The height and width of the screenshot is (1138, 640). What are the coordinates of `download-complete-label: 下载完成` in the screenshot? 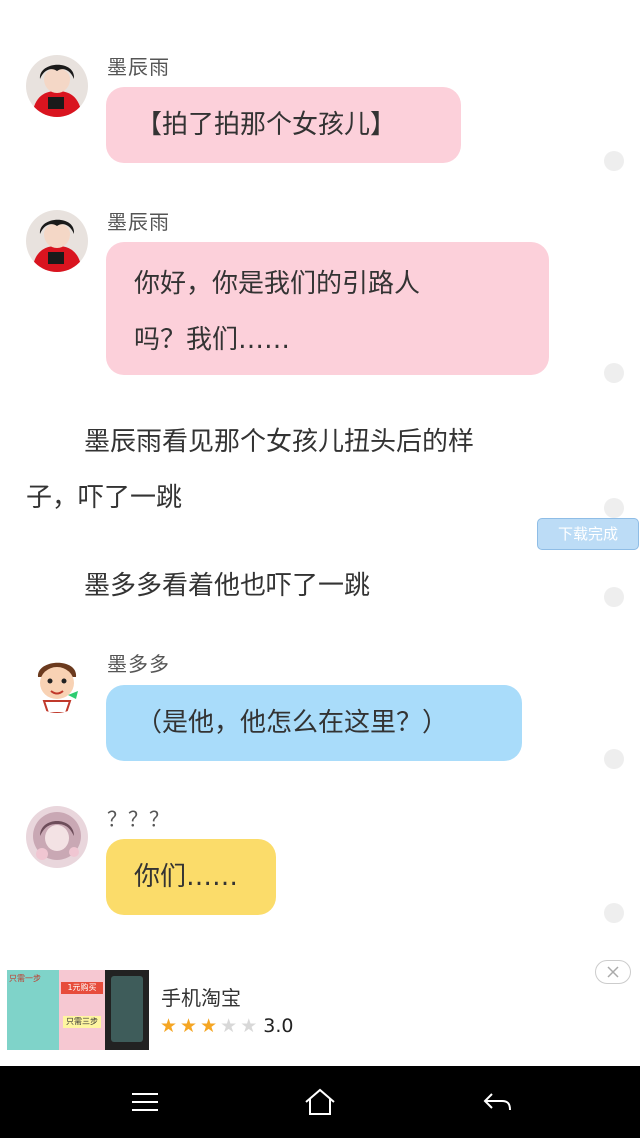 It's located at (587, 534).